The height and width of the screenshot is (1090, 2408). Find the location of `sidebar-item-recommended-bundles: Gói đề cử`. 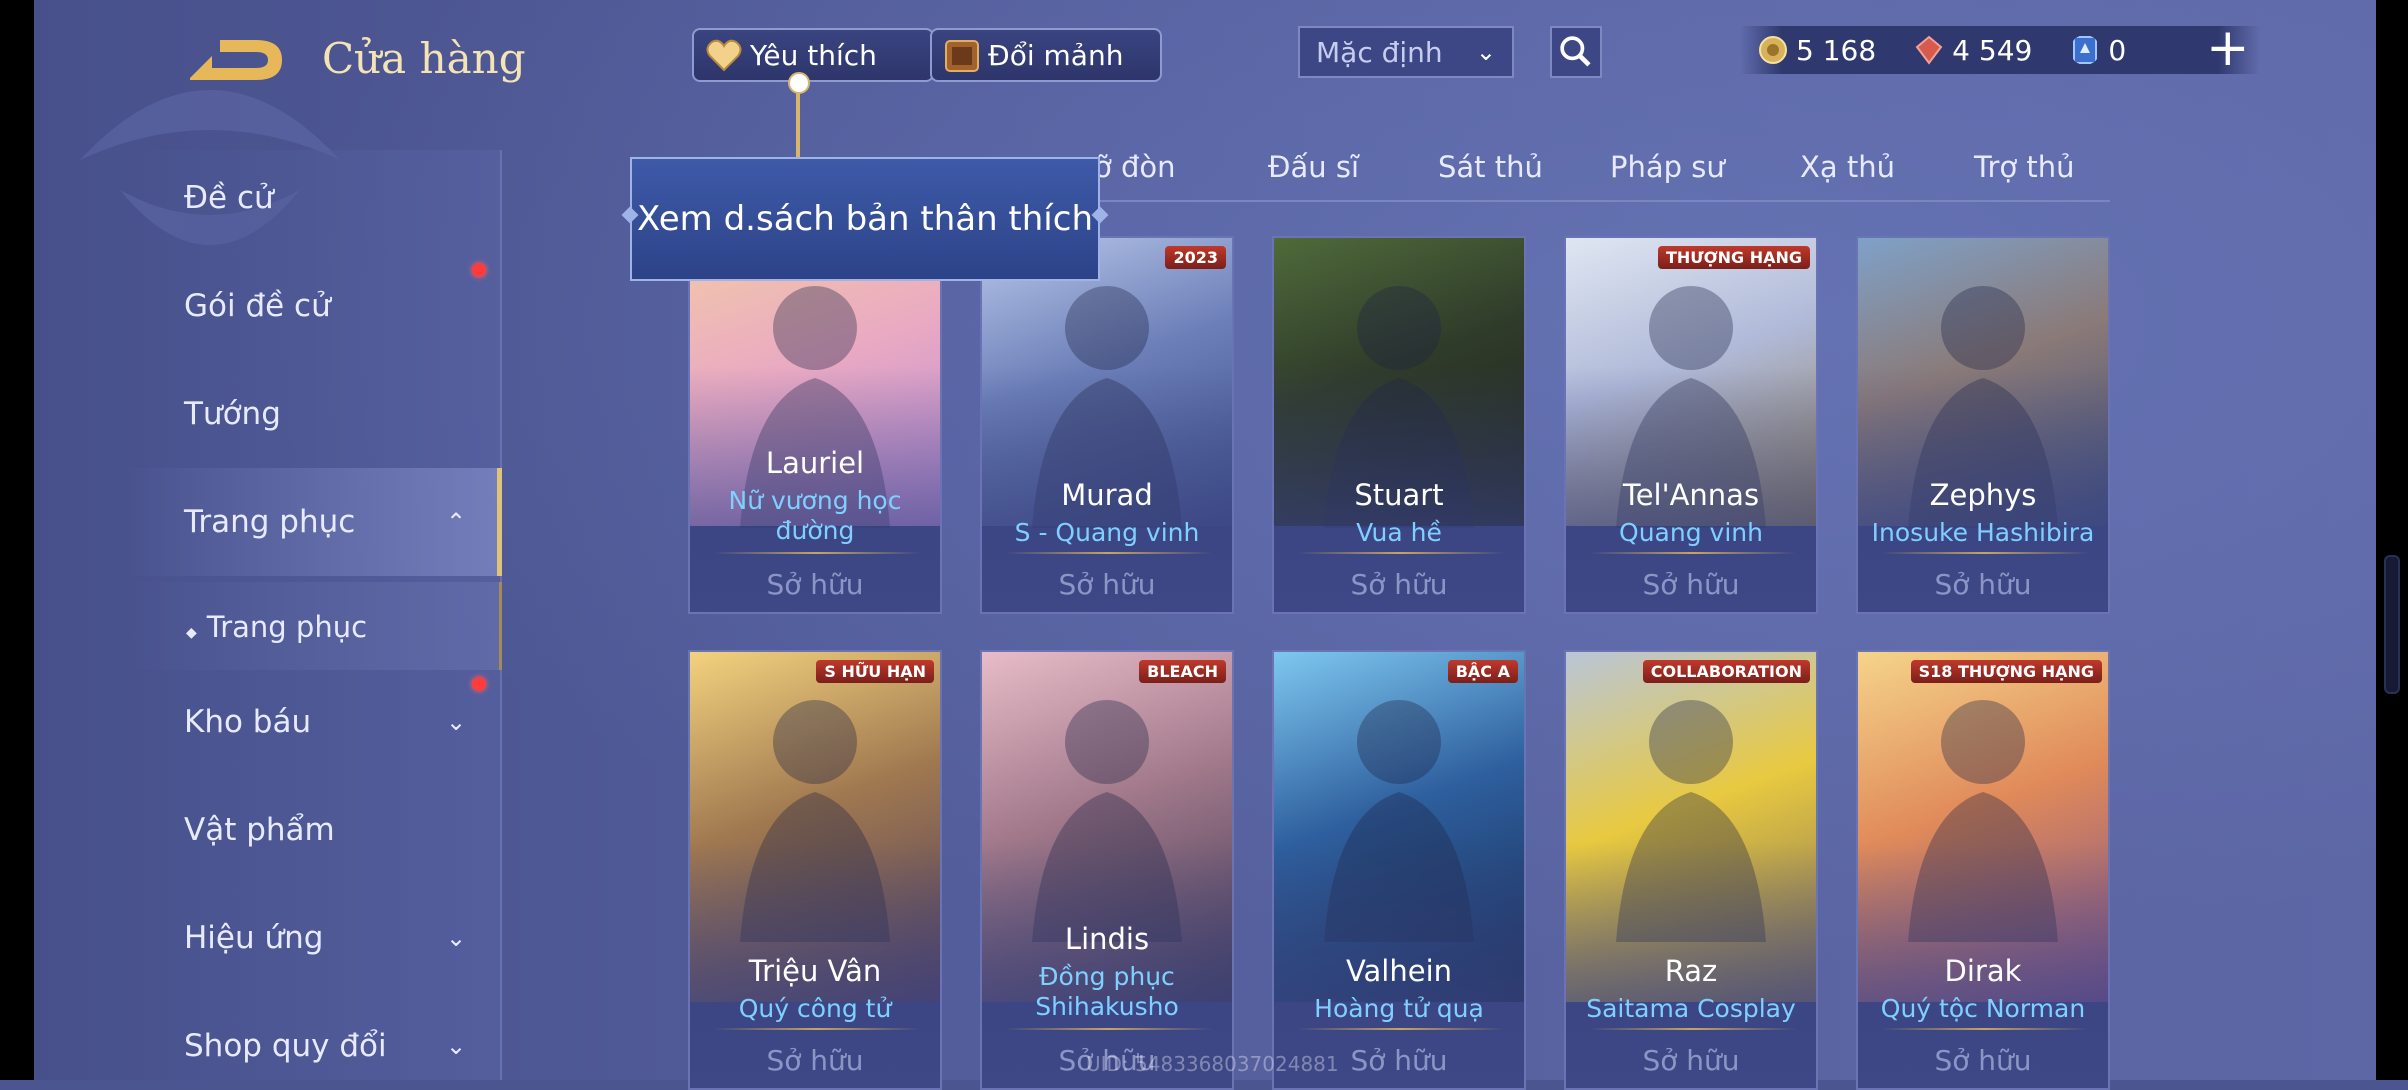

sidebar-item-recommended-bundles: Gói đề cử is located at coordinates (257, 306).